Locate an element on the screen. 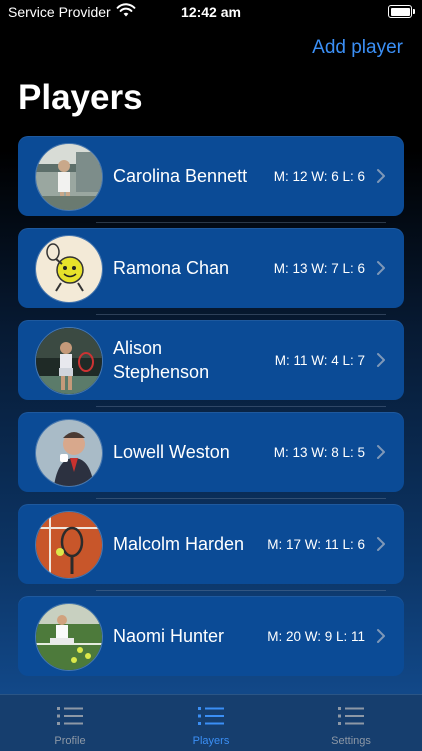 The image size is (422, 751). add-player-button: Add player is located at coordinates (357, 48).